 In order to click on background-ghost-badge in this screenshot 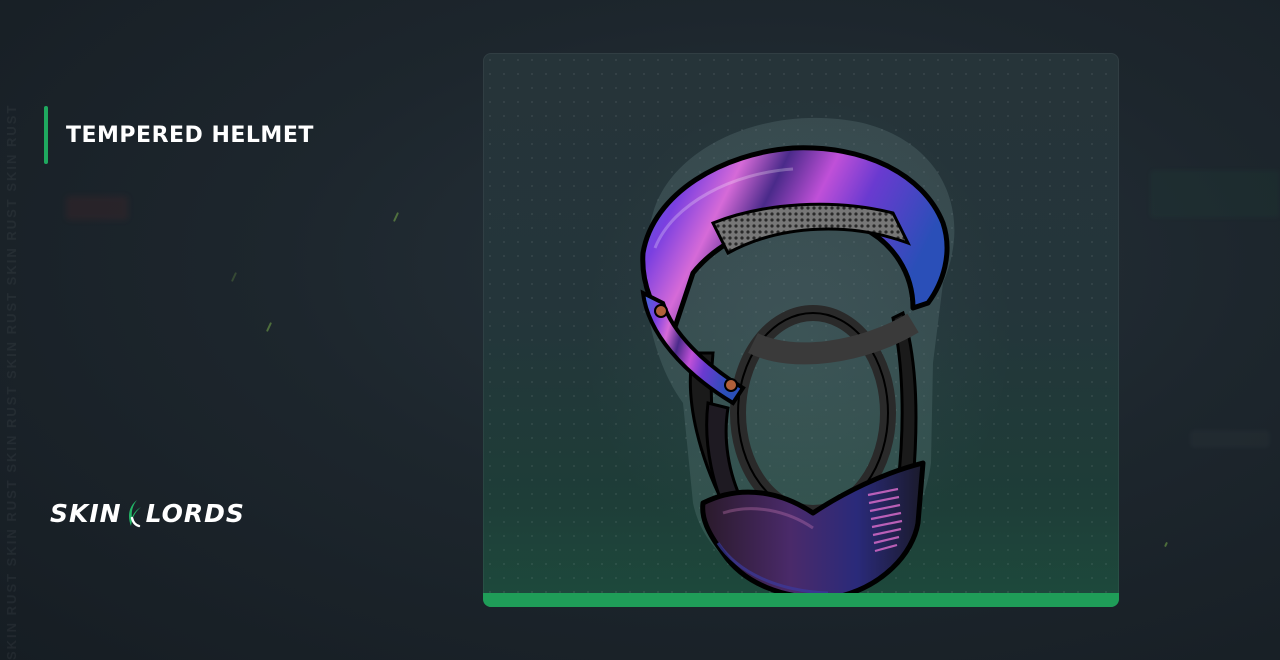, I will do `click(97, 208)`.